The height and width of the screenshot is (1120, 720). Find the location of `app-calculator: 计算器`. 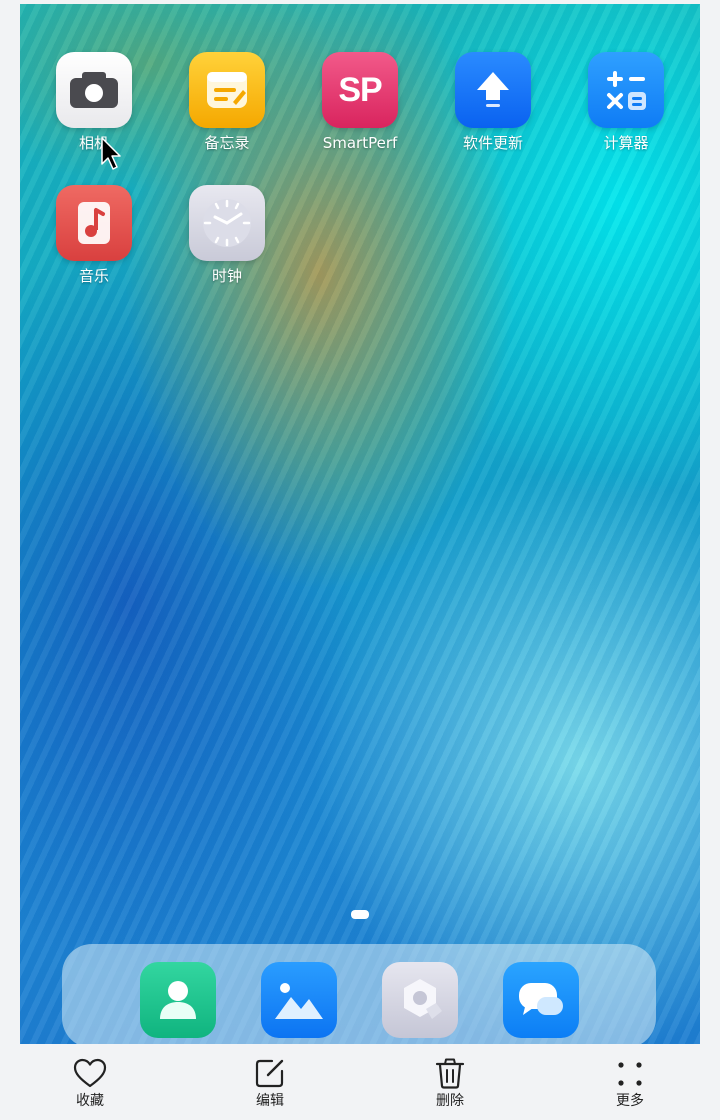

app-calculator: 计算器 is located at coordinates (626, 102).